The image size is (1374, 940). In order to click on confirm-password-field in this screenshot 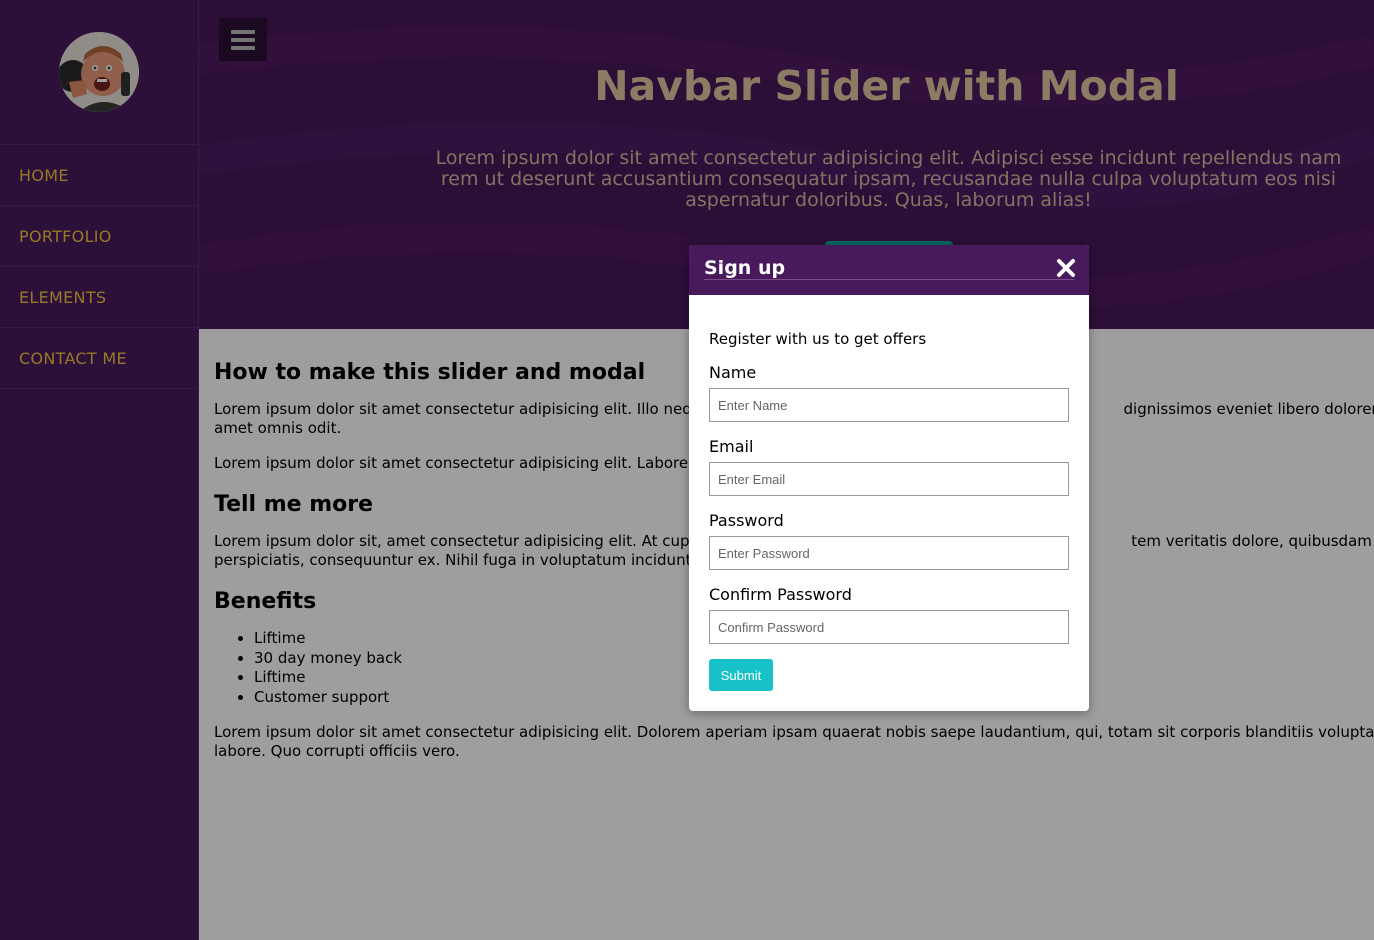, I will do `click(889, 627)`.